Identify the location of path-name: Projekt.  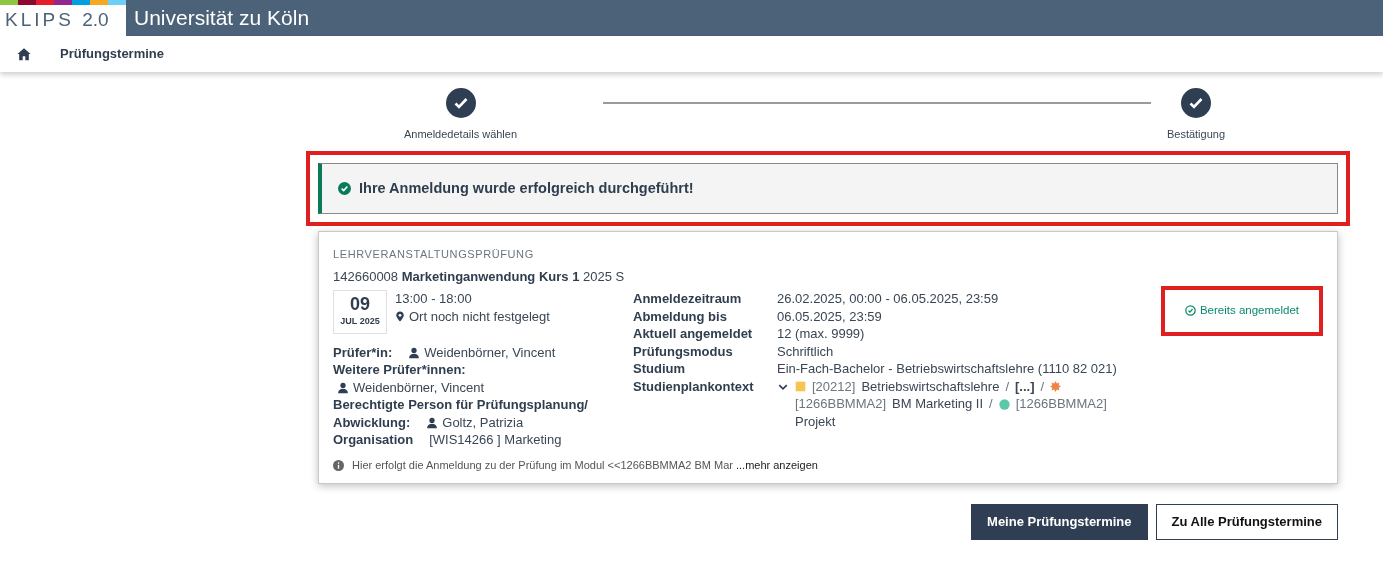
(815, 421).